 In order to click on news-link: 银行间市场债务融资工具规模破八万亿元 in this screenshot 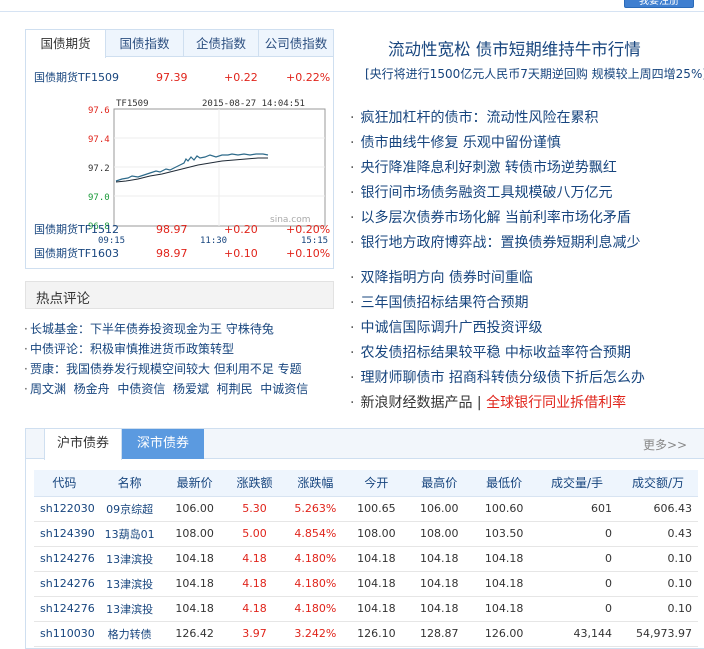, I will do `click(486, 193)`.